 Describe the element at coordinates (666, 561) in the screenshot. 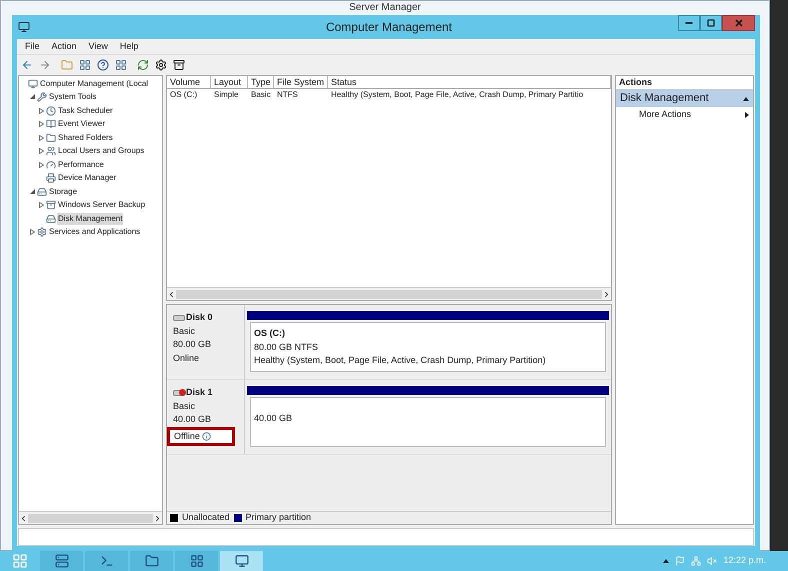

I see `tray-arrow-icon` at that location.